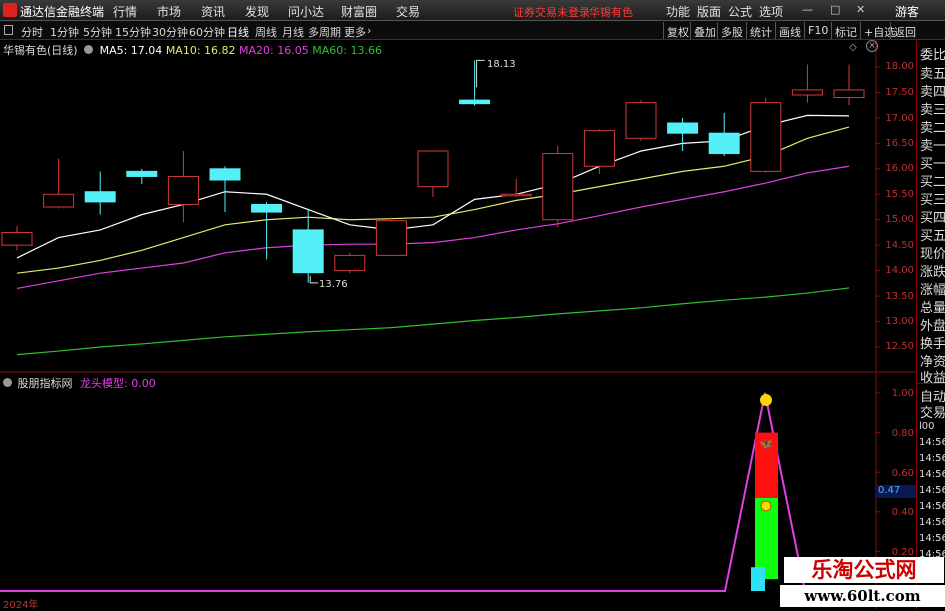 This screenshot has width=945, height=611. What do you see at coordinates (62, 12) in the screenshot?
I see `app-title: 通达信金融终端` at bounding box center [62, 12].